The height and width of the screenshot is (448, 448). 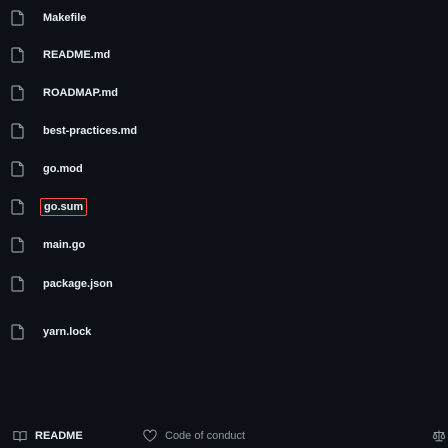 I want to click on file-name: package.json, so click(x=78, y=284).